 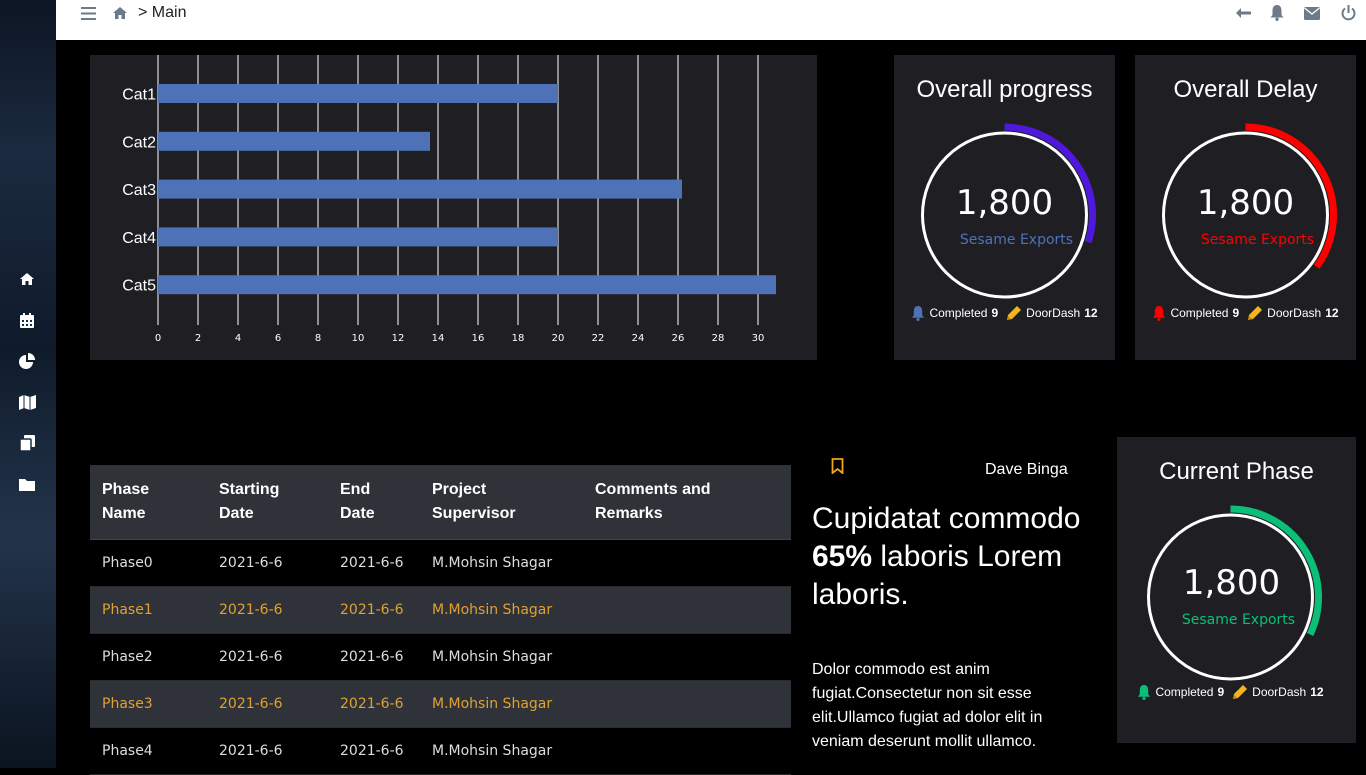 I want to click on folder-icon, so click(x=27, y=484).